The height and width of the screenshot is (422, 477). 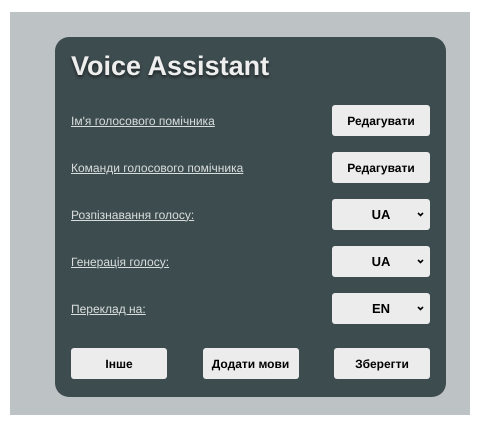 I want to click on setting-link: Ім'я голосового помічника, so click(x=143, y=121).